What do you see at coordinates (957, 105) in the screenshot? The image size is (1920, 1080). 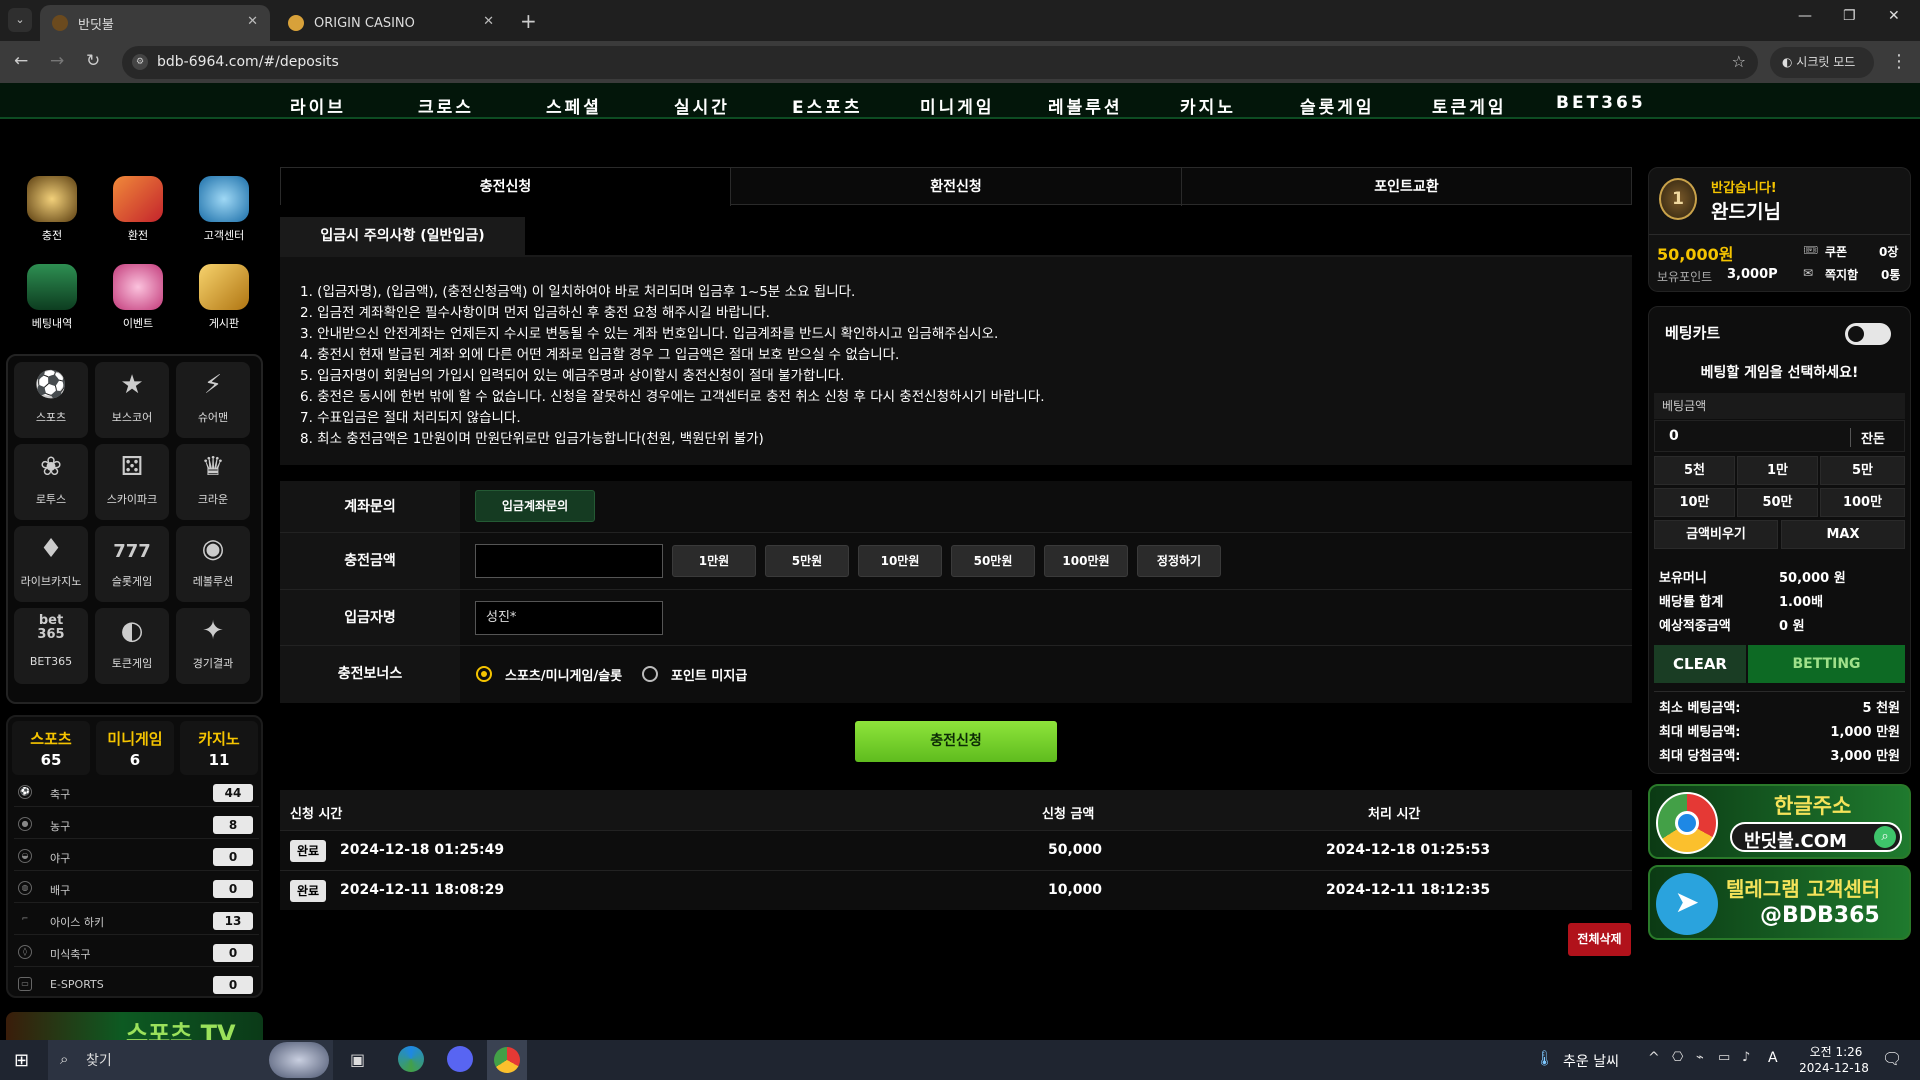 I see `nav-minigame: 미니게임` at bounding box center [957, 105].